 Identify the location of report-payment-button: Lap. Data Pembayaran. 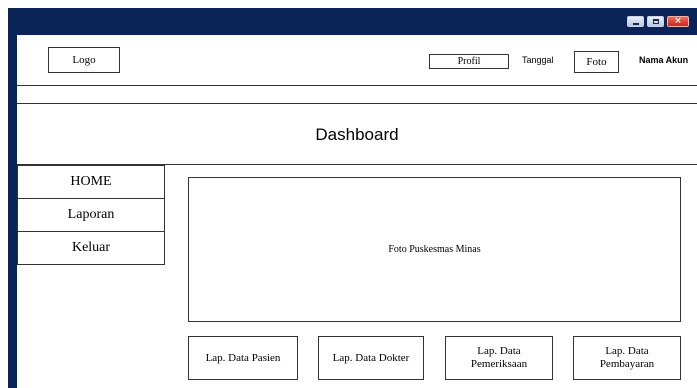
(627, 358).